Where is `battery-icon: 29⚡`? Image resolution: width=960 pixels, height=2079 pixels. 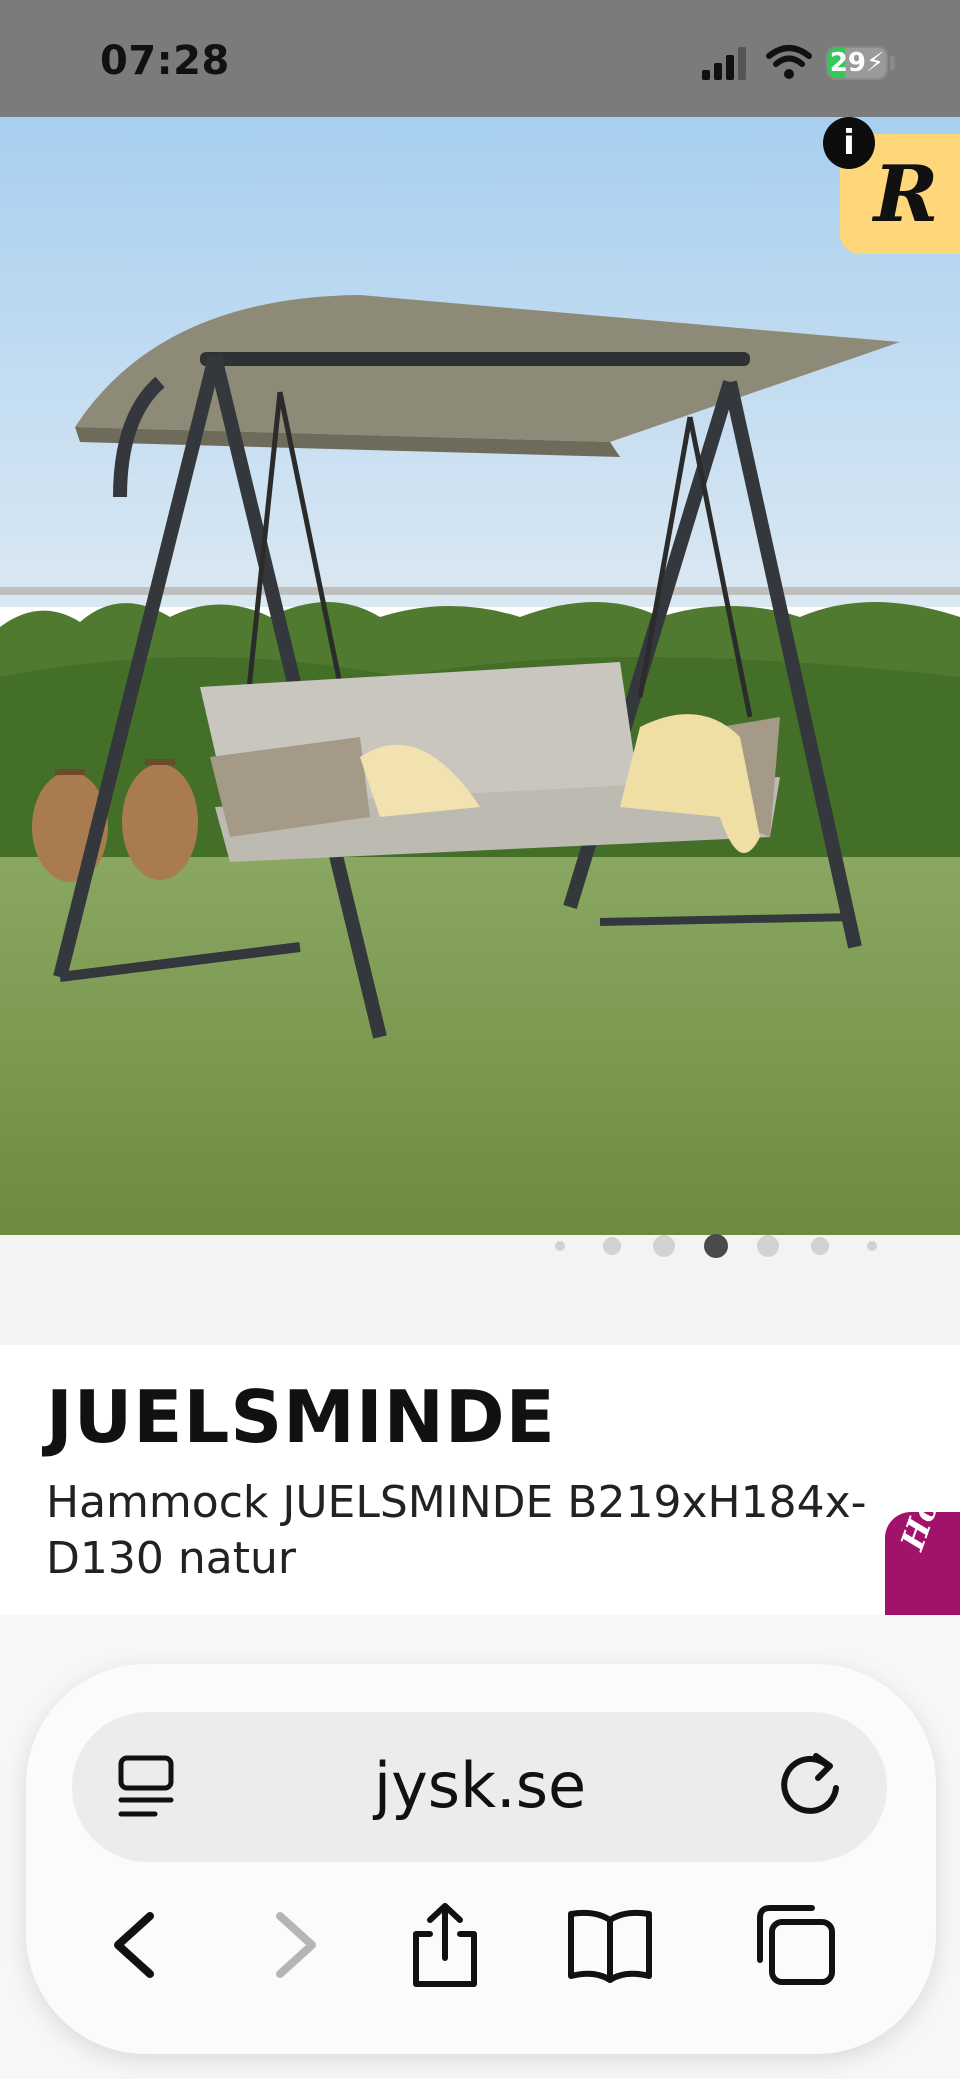 battery-icon: 29⚡ is located at coordinates (857, 63).